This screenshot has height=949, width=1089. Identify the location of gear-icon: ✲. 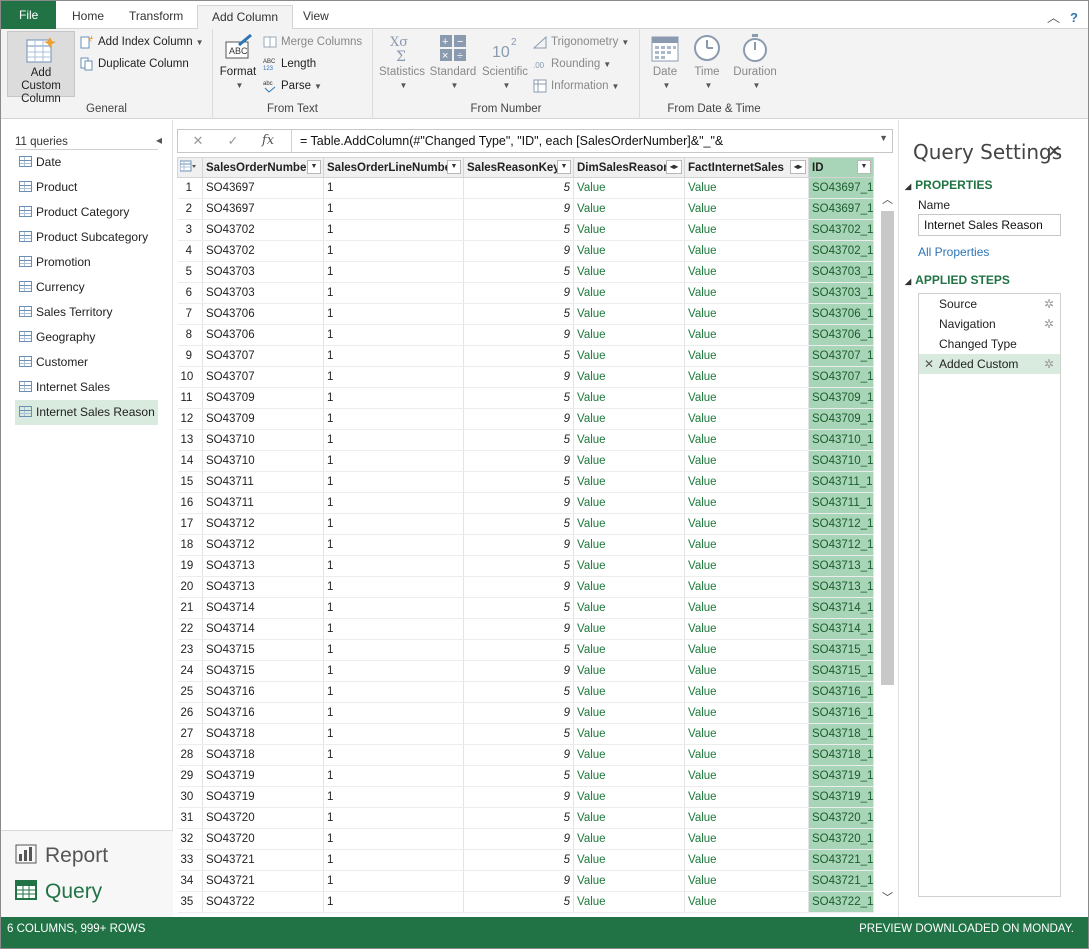
(1049, 324).